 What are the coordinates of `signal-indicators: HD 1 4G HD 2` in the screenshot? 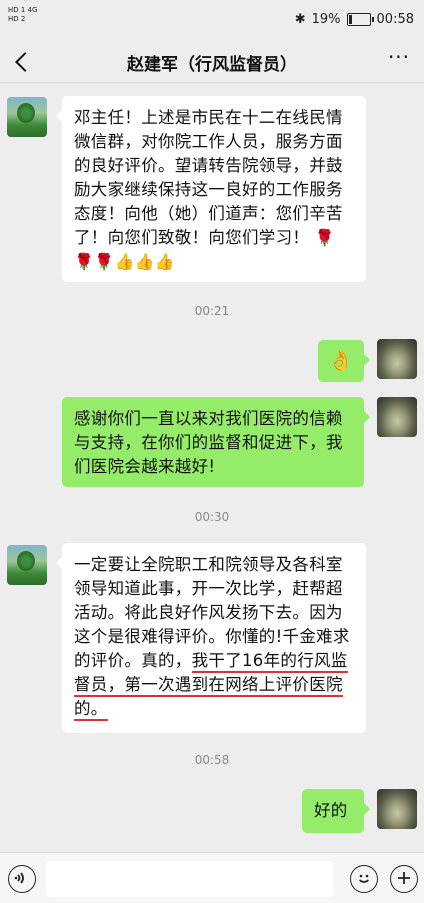 It's located at (24, 15).